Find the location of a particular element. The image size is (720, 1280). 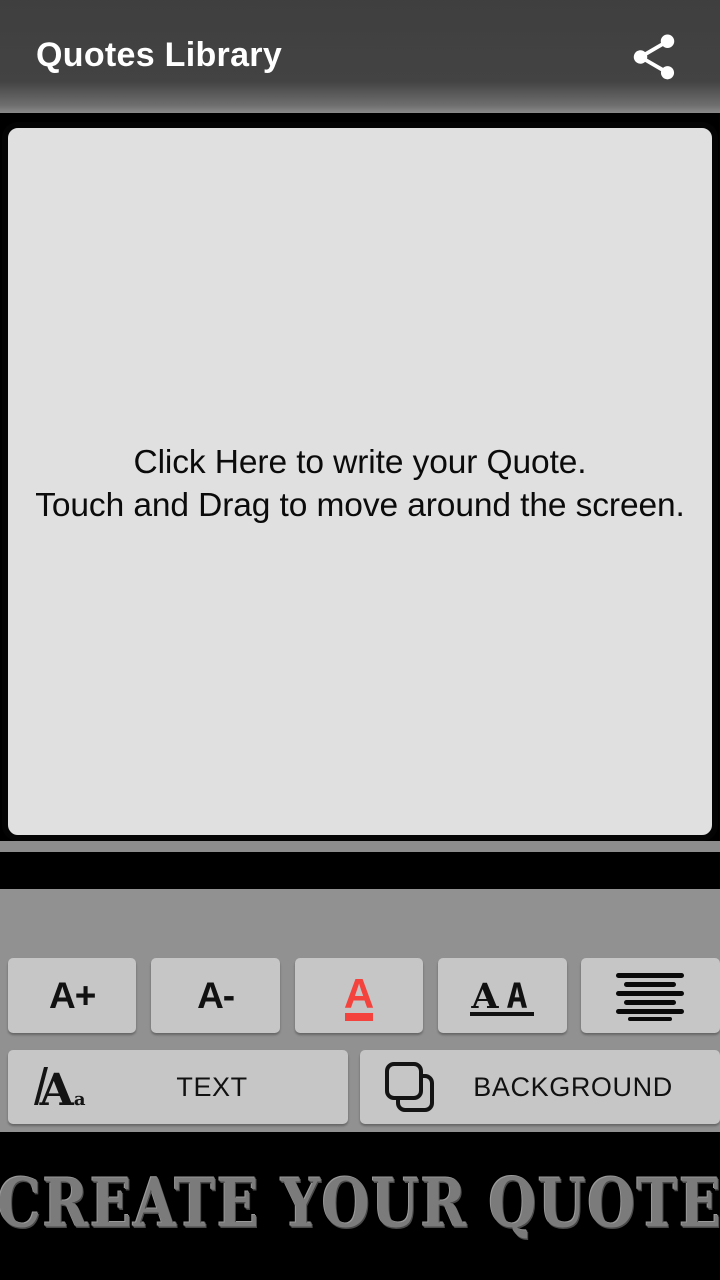

background-button: BACKGROUND is located at coordinates (540, 1087).